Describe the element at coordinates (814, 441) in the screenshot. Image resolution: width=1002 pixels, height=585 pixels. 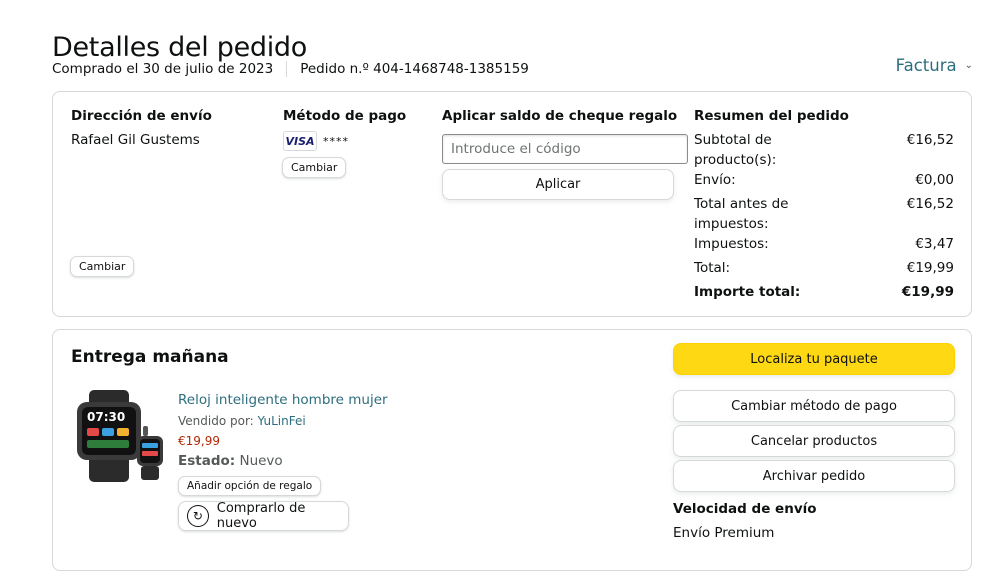
I see `cancel-items-button: Cancelar productos` at that location.